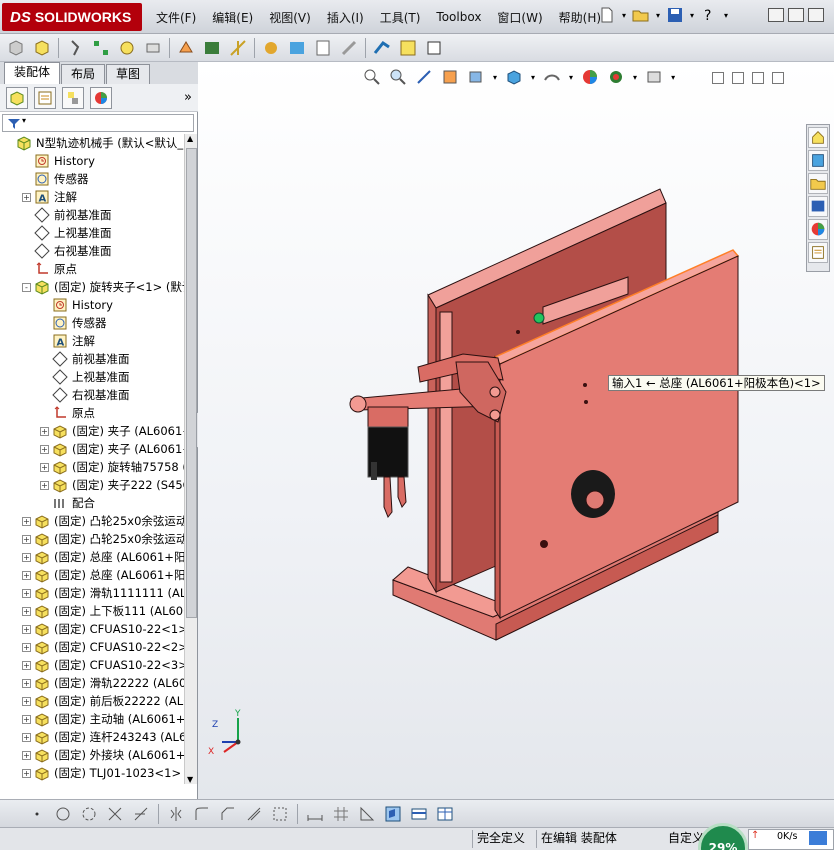 The image size is (834, 850). What do you see at coordinates (128, 74) in the screenshot?
I see `tab-sketch: 草图` at bounding box center [128, 74].